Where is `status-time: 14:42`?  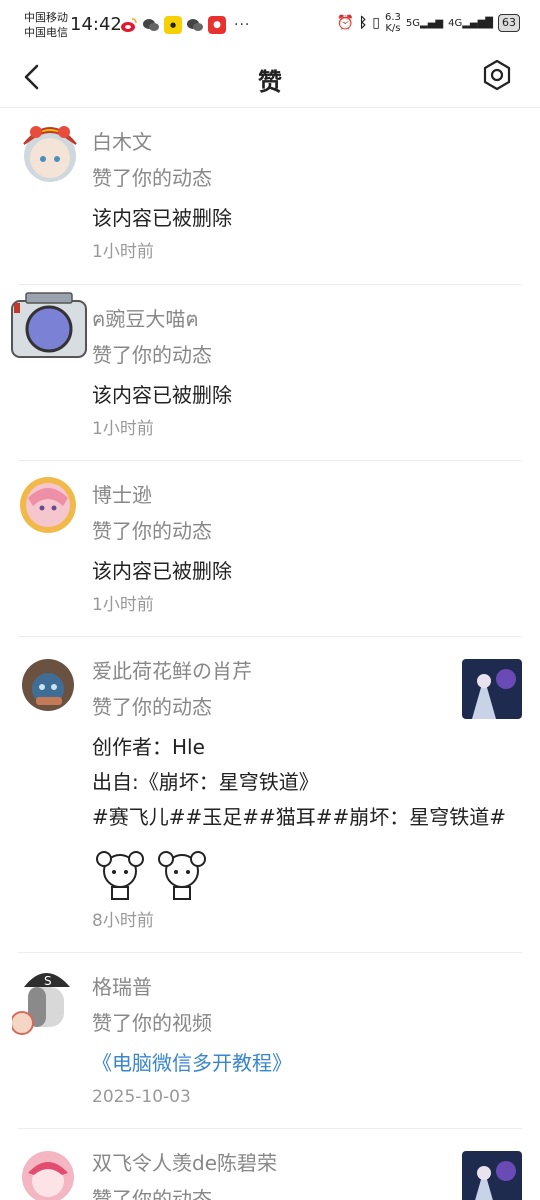
status-time: 14:42 is located at coordinates (96, 24).